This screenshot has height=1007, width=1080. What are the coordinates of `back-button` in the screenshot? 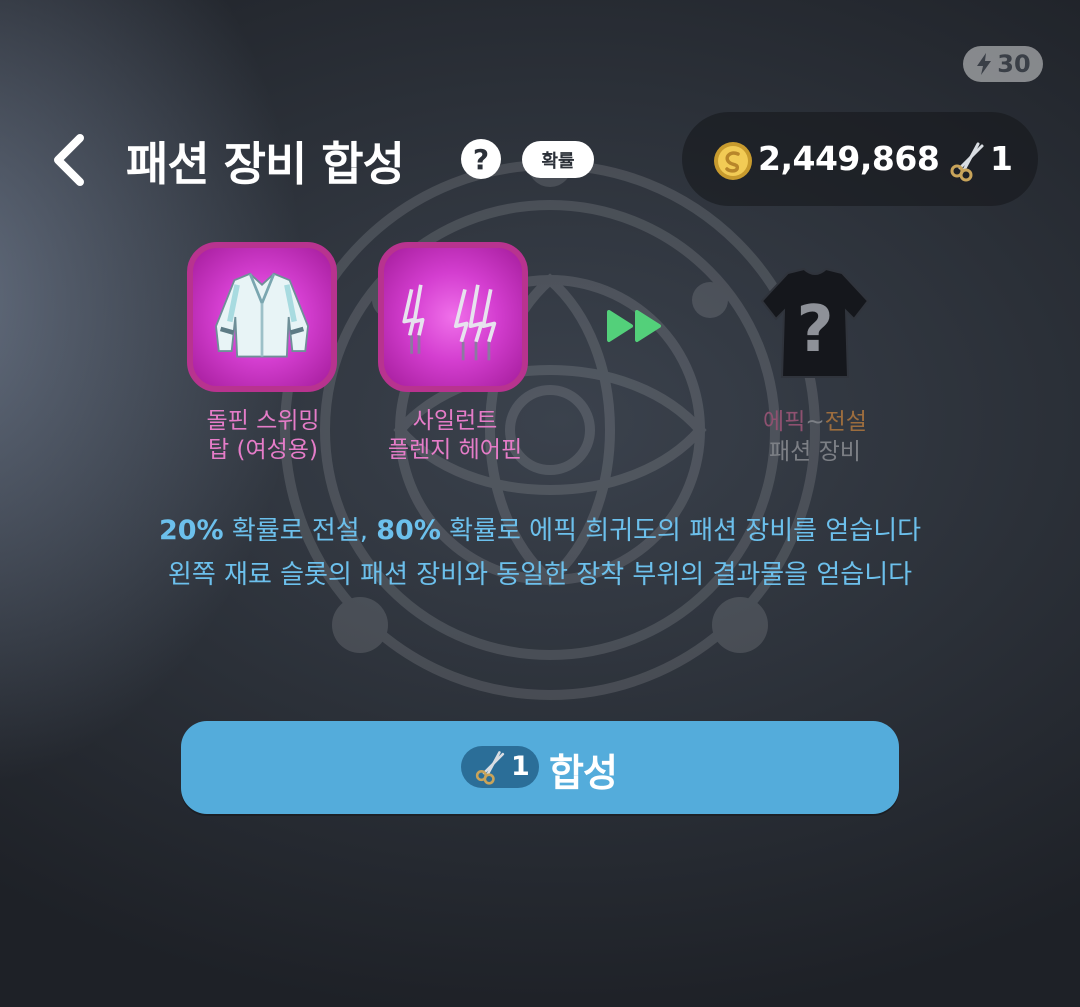 It's located at (70, 160).